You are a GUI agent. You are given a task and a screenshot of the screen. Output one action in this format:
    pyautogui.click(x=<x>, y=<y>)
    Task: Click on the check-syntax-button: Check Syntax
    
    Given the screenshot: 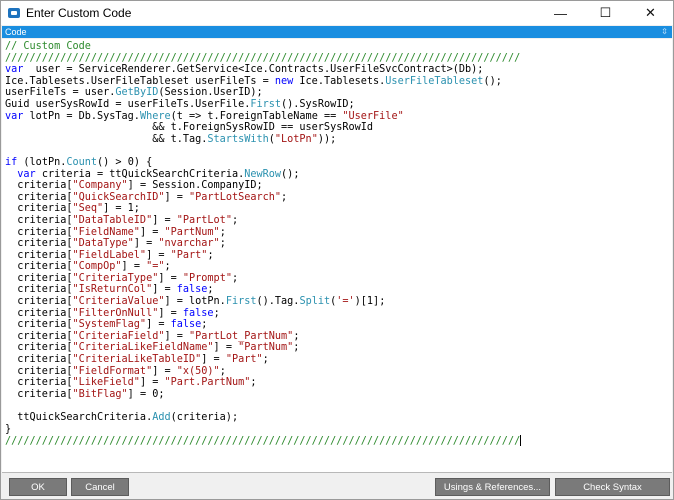 What is the action you would take?
    pyautogui.click(x=612, y=487)
    